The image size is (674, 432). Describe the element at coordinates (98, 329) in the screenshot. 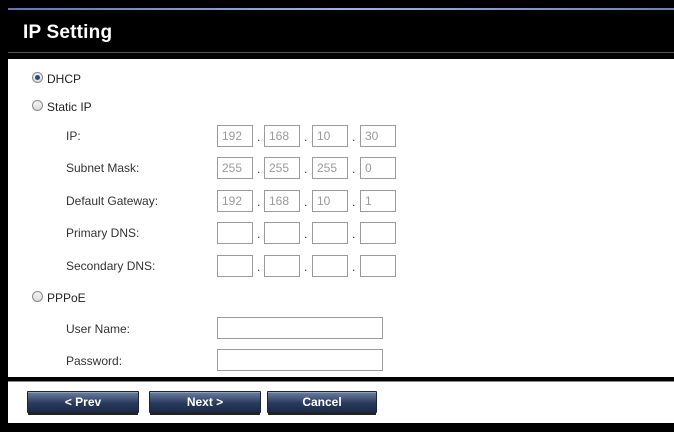

I see `username-label: User Name:` at that location.